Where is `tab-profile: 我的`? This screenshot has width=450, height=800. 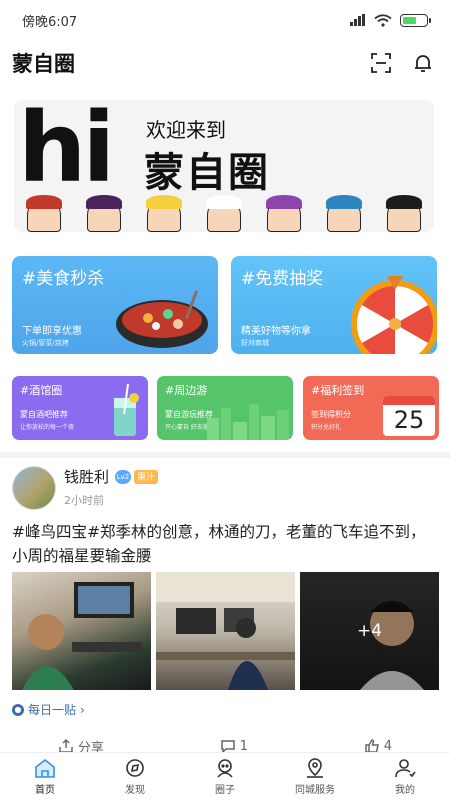 tab-profile: 我的 is located at coordinates (405, 776).